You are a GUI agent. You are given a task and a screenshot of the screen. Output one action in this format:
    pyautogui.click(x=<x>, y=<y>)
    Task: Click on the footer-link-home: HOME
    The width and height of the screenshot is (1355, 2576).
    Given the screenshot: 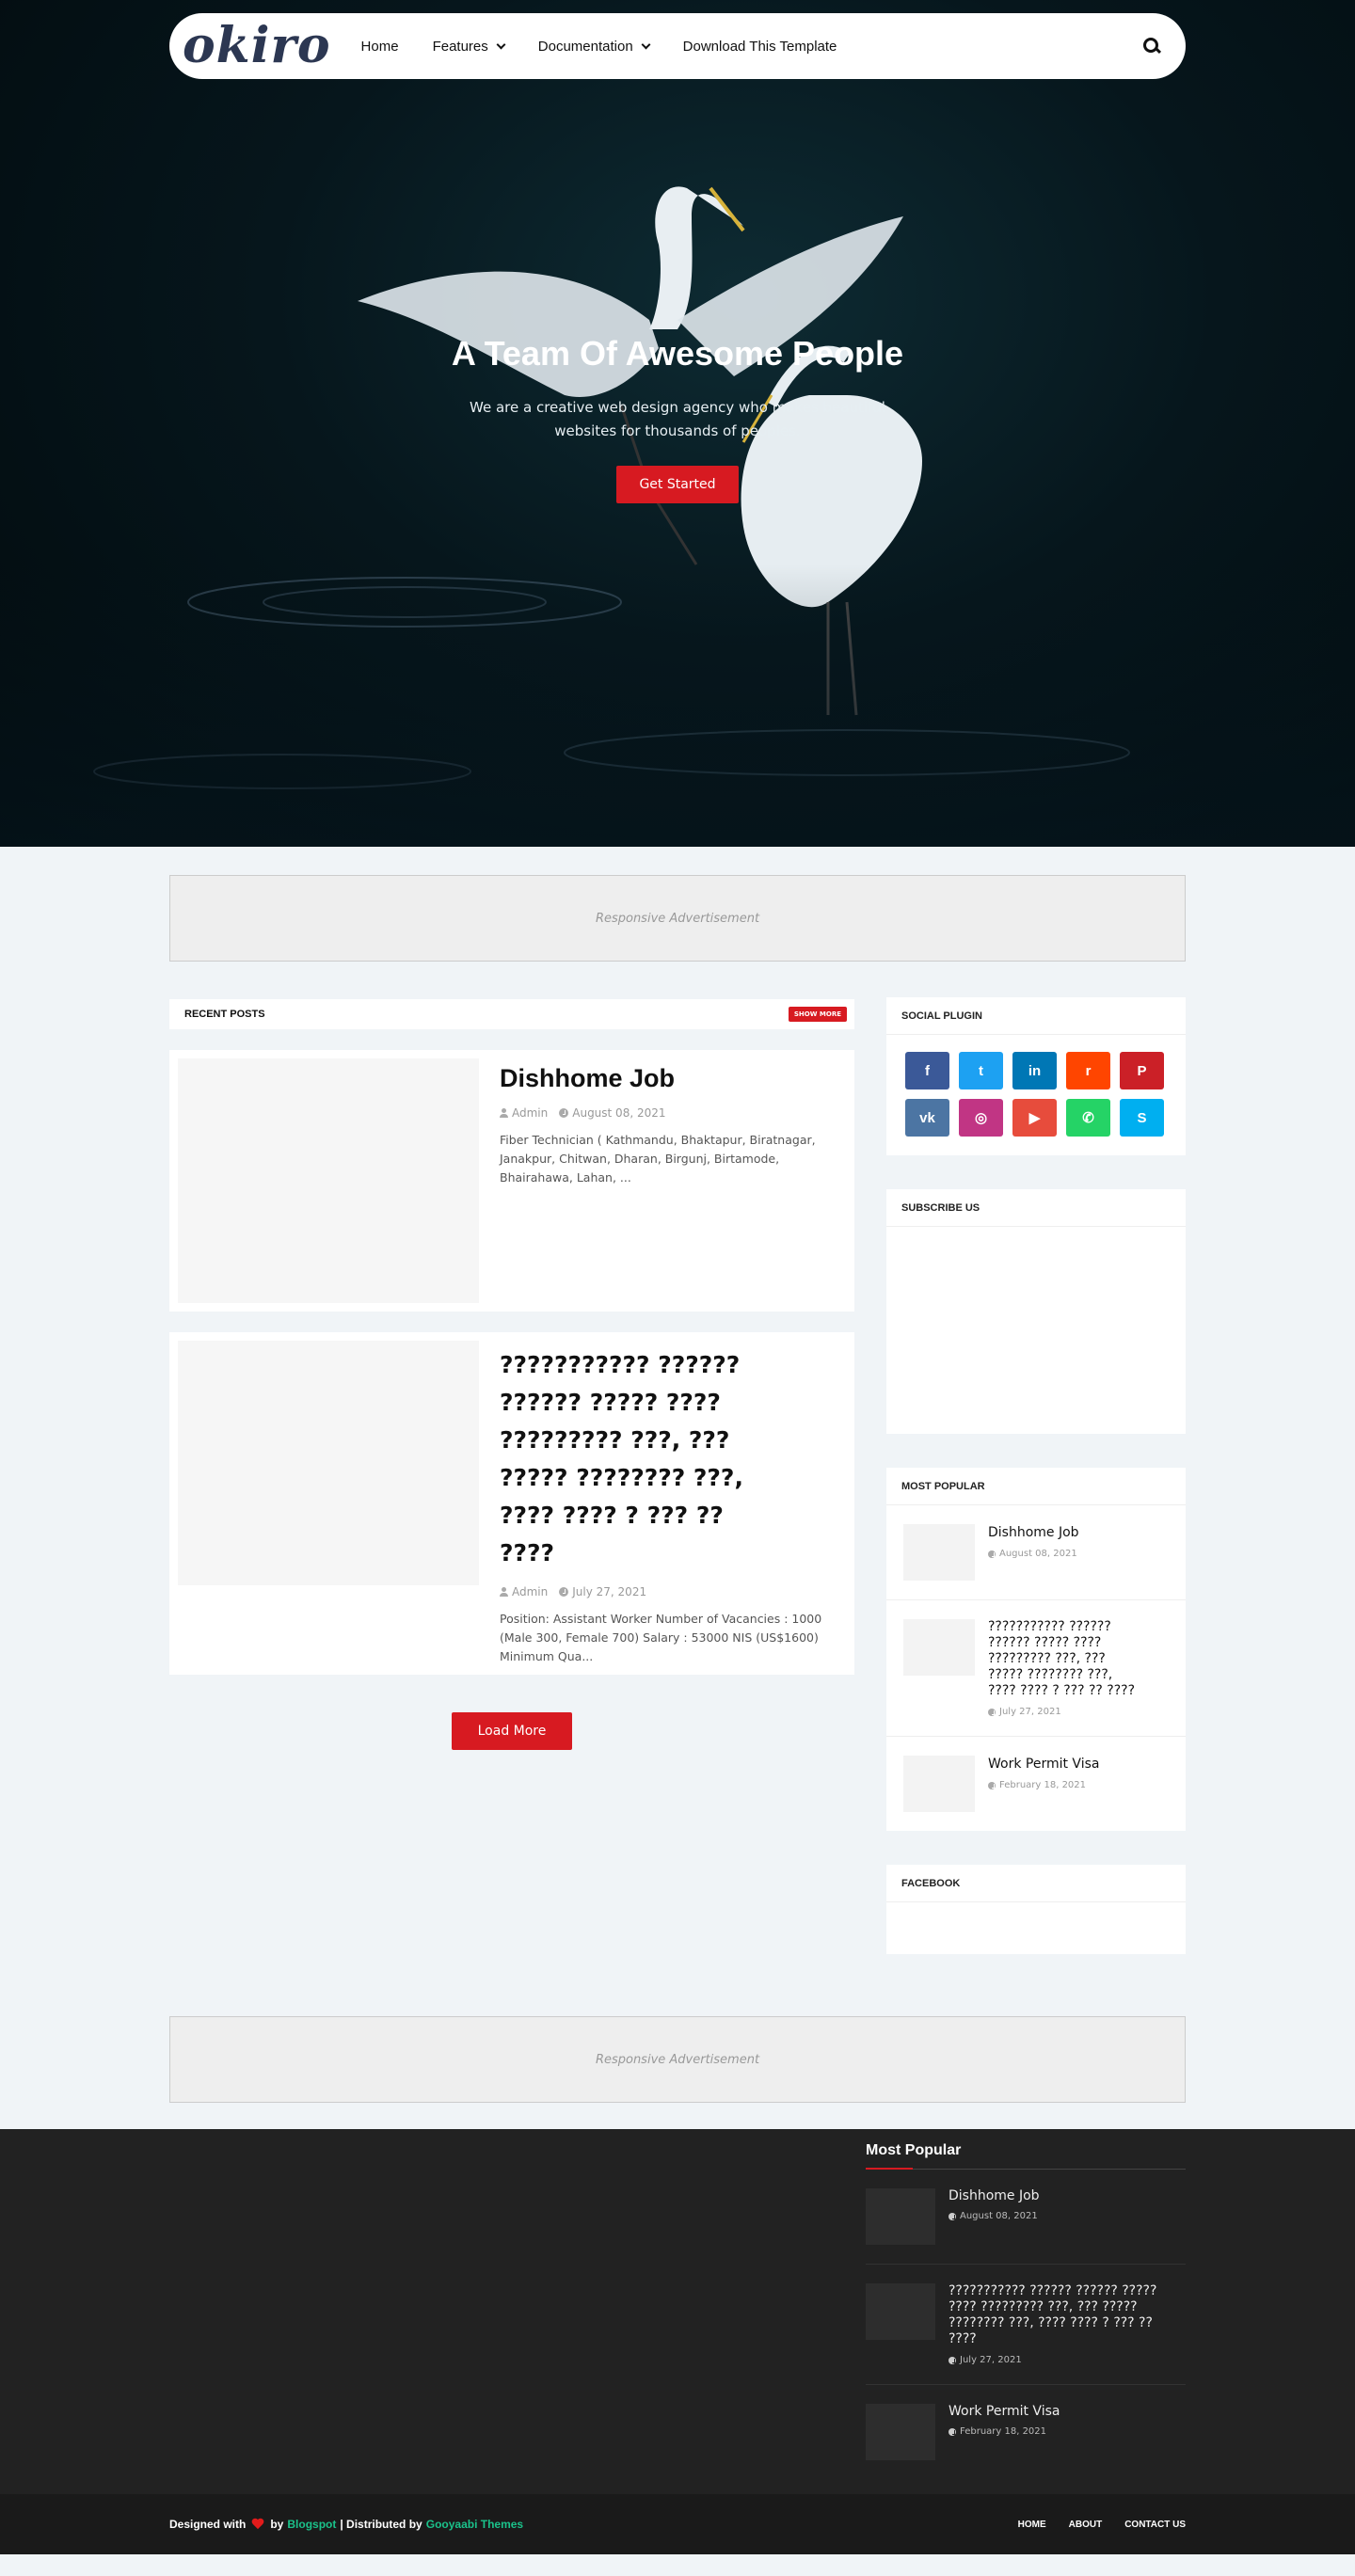 What is the action you would take?
    pyautogui.click(x=1032, y=2525)
    